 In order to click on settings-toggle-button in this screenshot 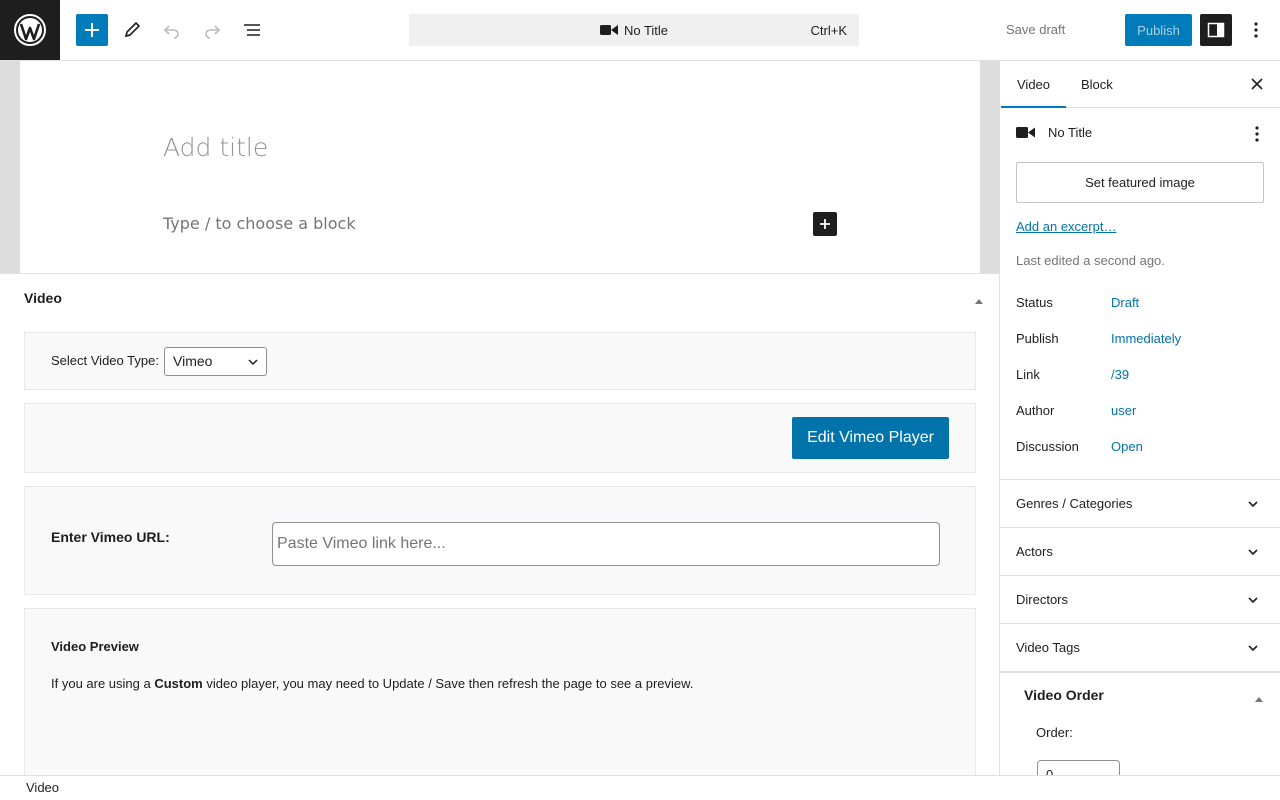, I will do `click(1216, 30)`.